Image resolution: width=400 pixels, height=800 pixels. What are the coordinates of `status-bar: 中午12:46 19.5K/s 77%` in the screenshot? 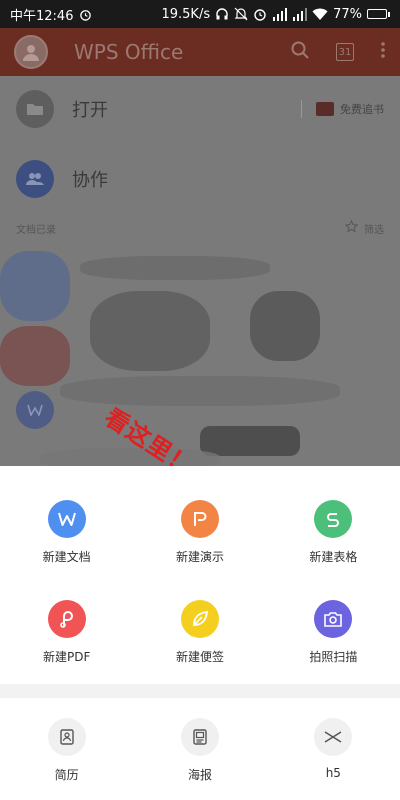 It's located at (200, 14).